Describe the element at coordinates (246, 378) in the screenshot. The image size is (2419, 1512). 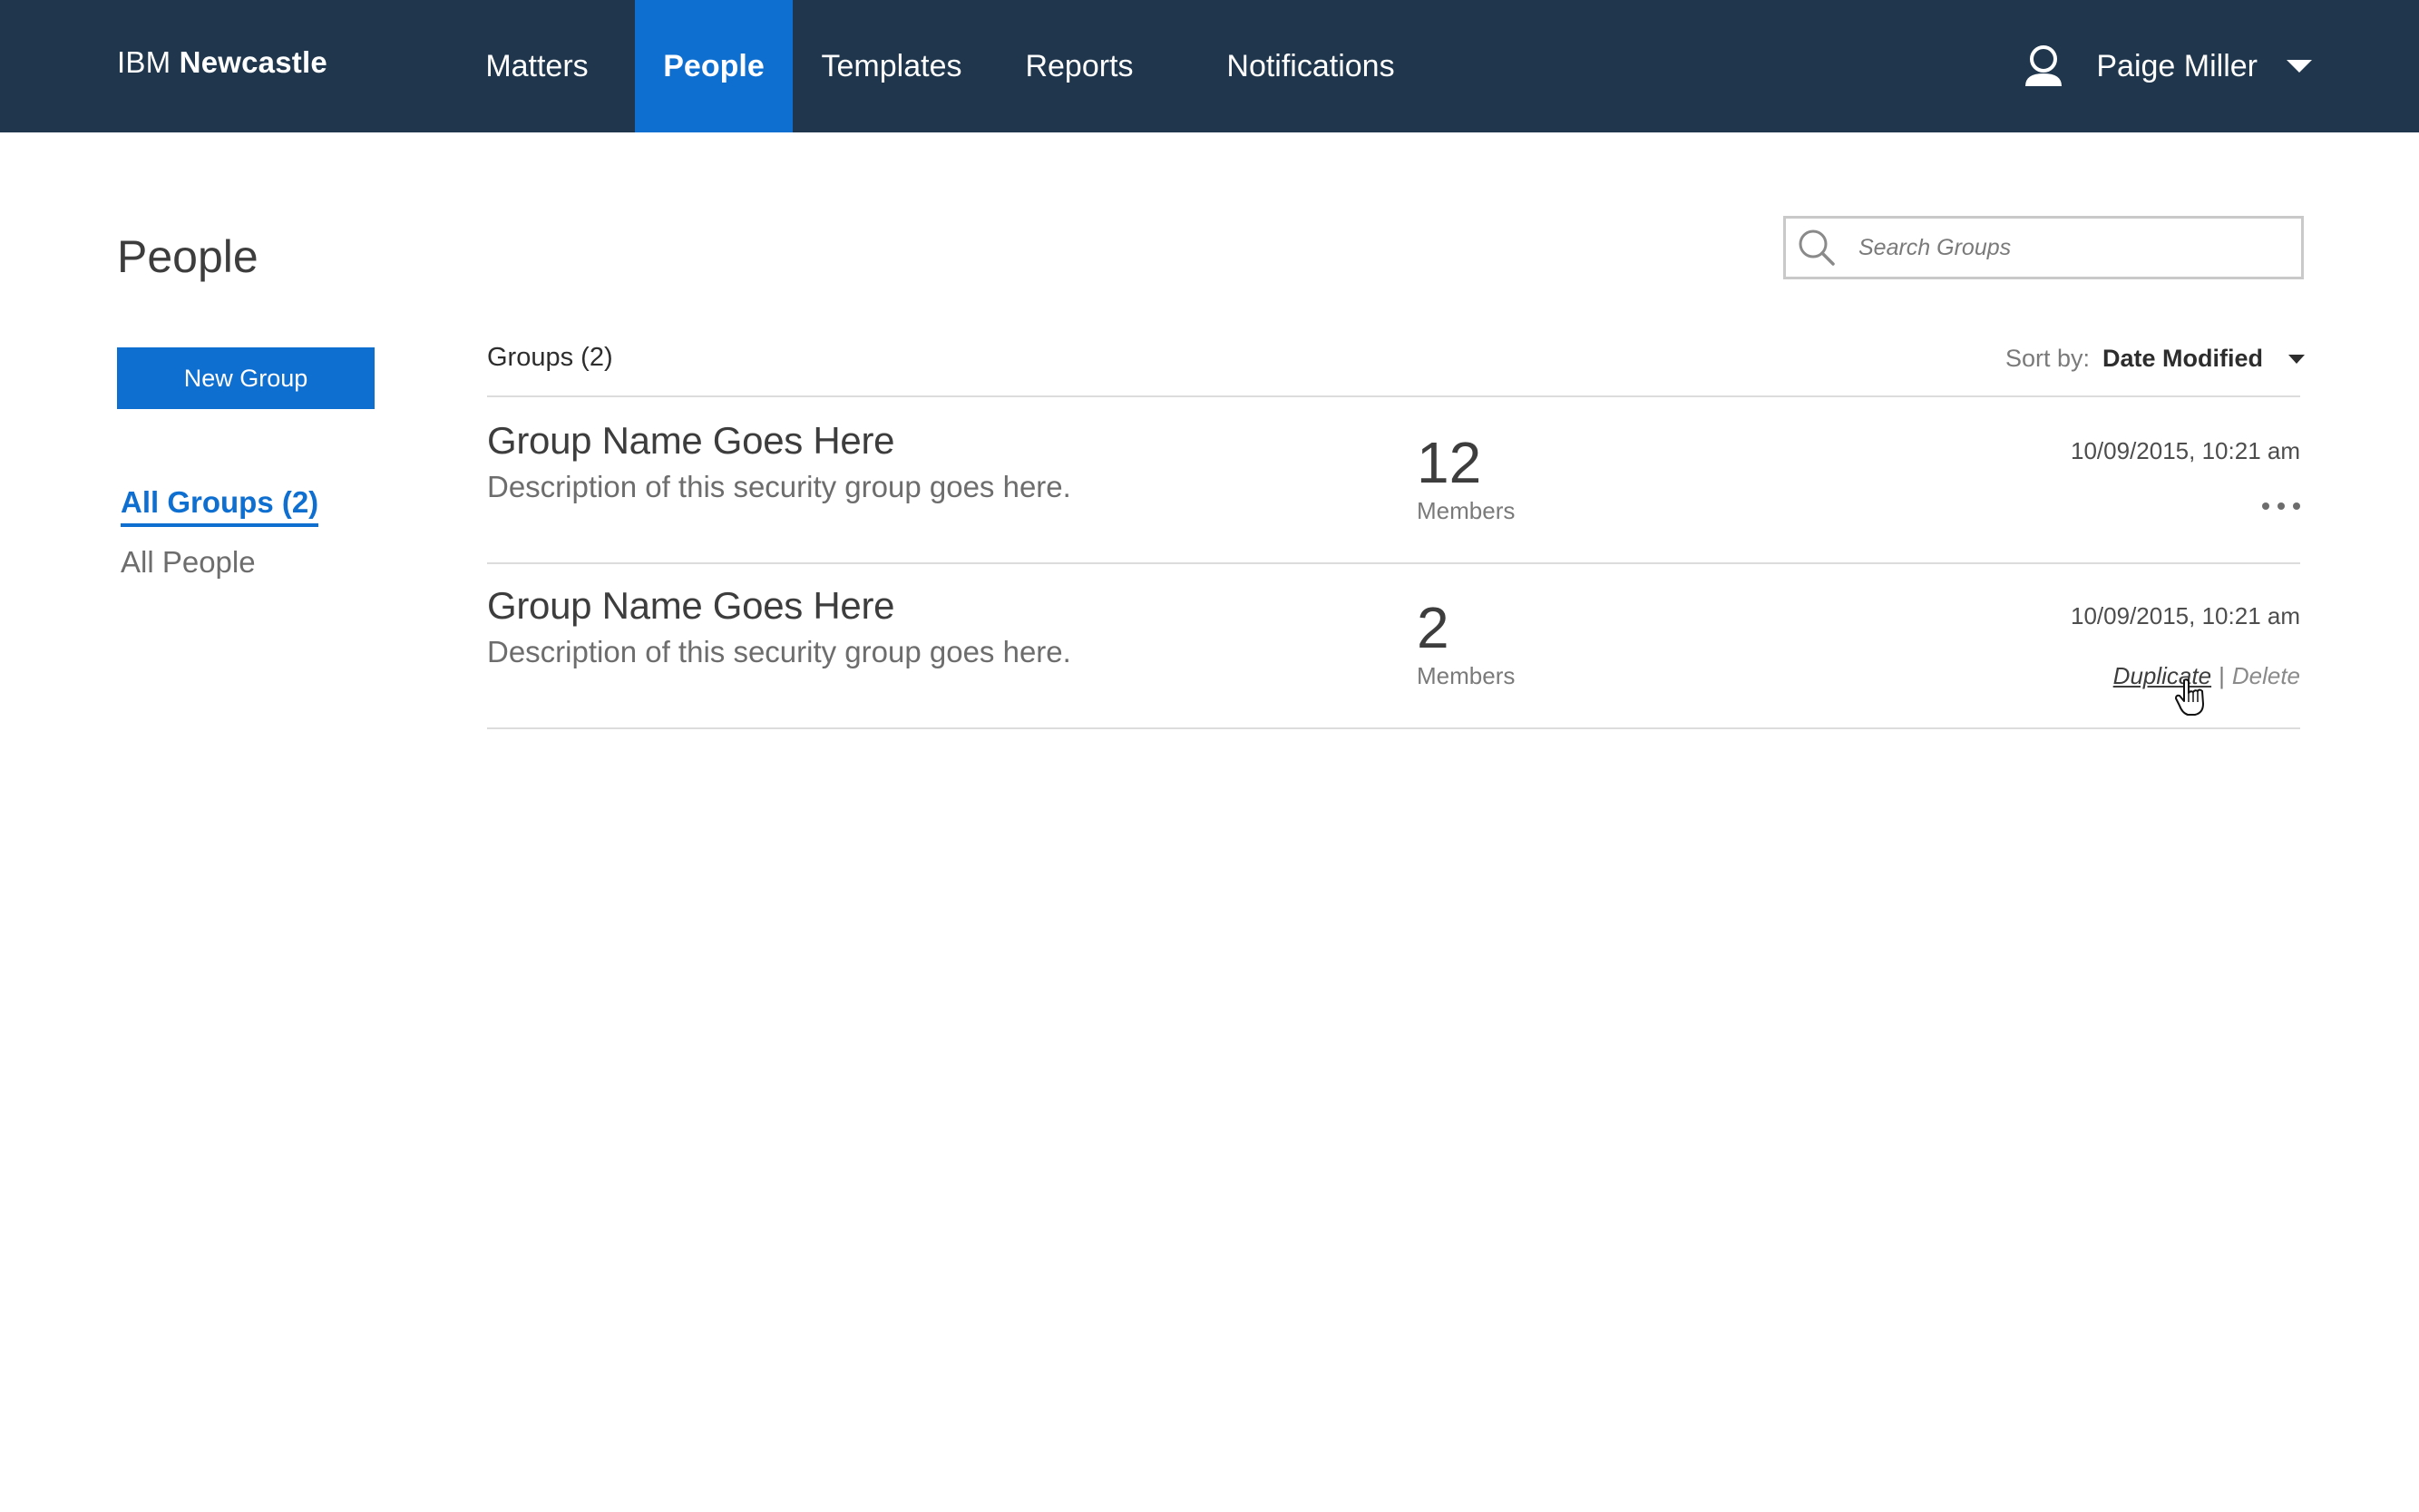
I see `new-group-button: New Group` at that location.